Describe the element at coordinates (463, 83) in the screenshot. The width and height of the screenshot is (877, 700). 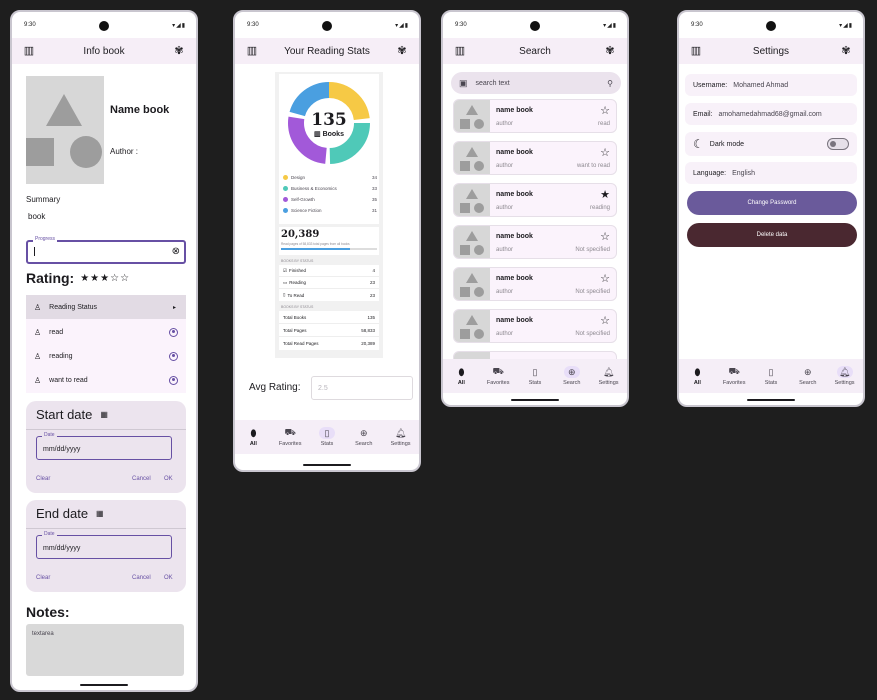
I see `qr-scan-icon: ▣` at that location.